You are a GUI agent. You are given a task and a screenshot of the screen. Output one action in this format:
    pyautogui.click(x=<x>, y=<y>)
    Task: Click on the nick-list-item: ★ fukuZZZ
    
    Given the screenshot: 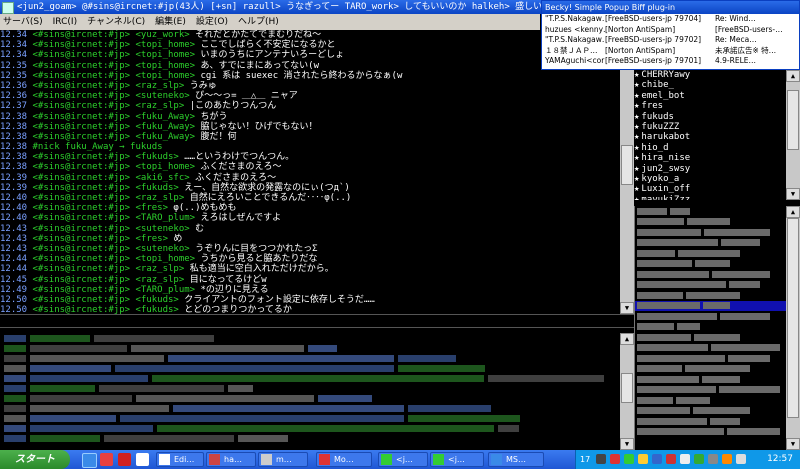 What is the action you would take?
    pyautogui.click(x=709, y=127)
    